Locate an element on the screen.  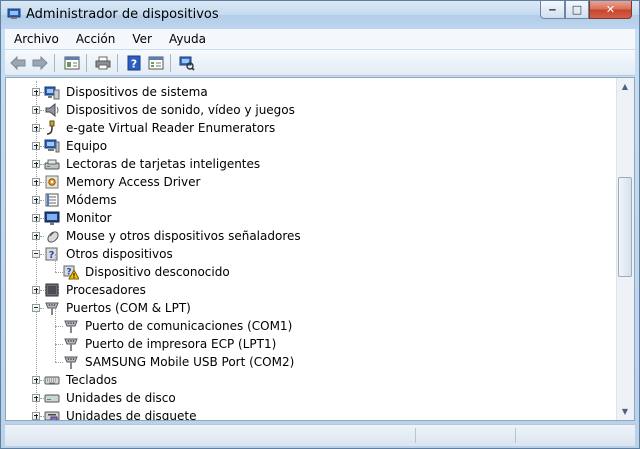
minimize-button: ‒ is located at coordinates (552, 10).